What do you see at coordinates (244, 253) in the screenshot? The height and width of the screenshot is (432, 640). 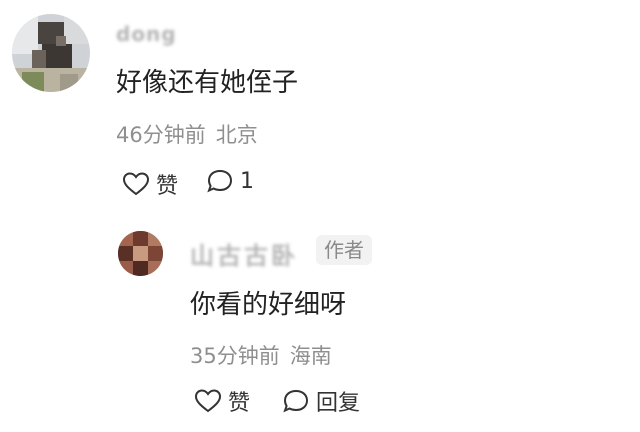 I see `username: 山古古卧` at bounding box center [244, 253].